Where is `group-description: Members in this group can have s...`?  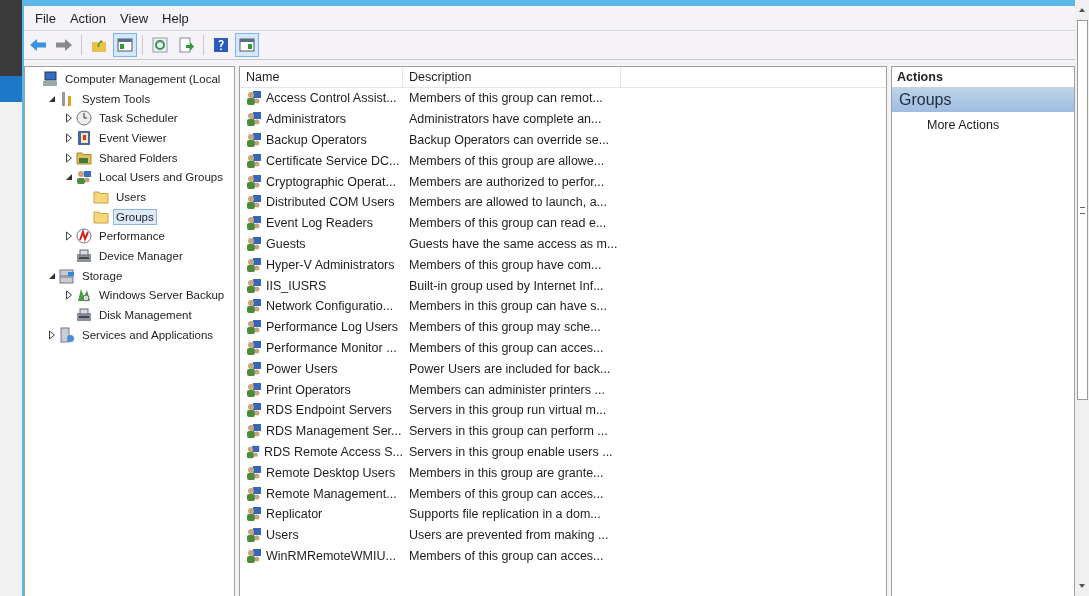
group-description: Members in this group can have s... is located at coordinates (508, 306).